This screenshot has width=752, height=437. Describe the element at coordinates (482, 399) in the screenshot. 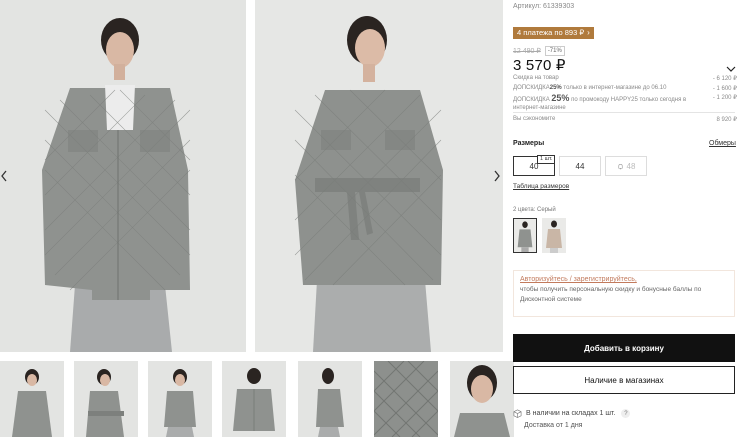

I see `thumbnail-7-closeup` at that location.